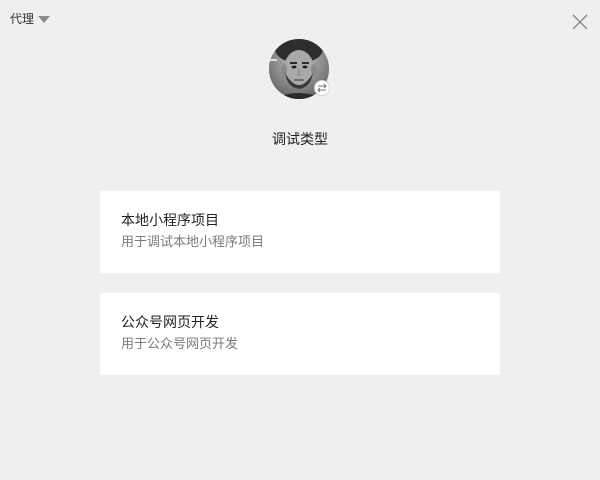  I want to click on avatar-container, so click(300, 70).